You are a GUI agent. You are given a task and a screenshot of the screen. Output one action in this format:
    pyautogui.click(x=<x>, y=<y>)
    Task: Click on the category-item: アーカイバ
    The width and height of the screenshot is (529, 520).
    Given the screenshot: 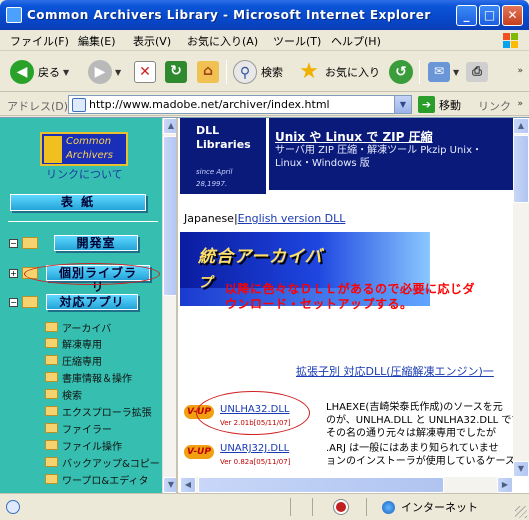 What is the action you would take?
    pyautogui.click(x=78, y=327)
    